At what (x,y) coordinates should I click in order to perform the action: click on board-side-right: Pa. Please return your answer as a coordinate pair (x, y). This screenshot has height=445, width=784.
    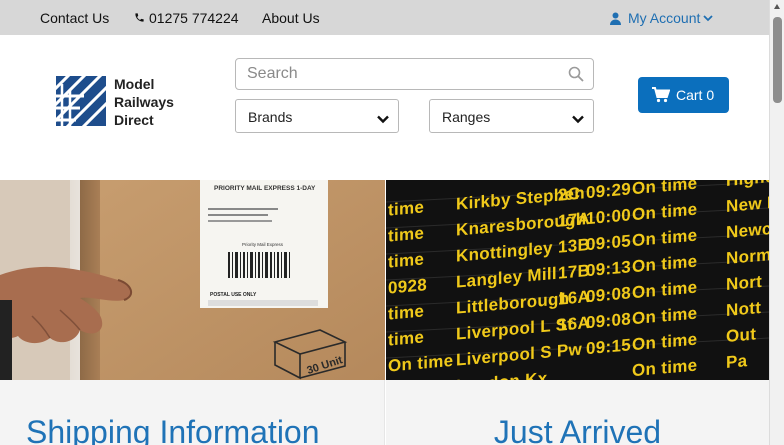
    Looking at the image, I should click on (737, 362).